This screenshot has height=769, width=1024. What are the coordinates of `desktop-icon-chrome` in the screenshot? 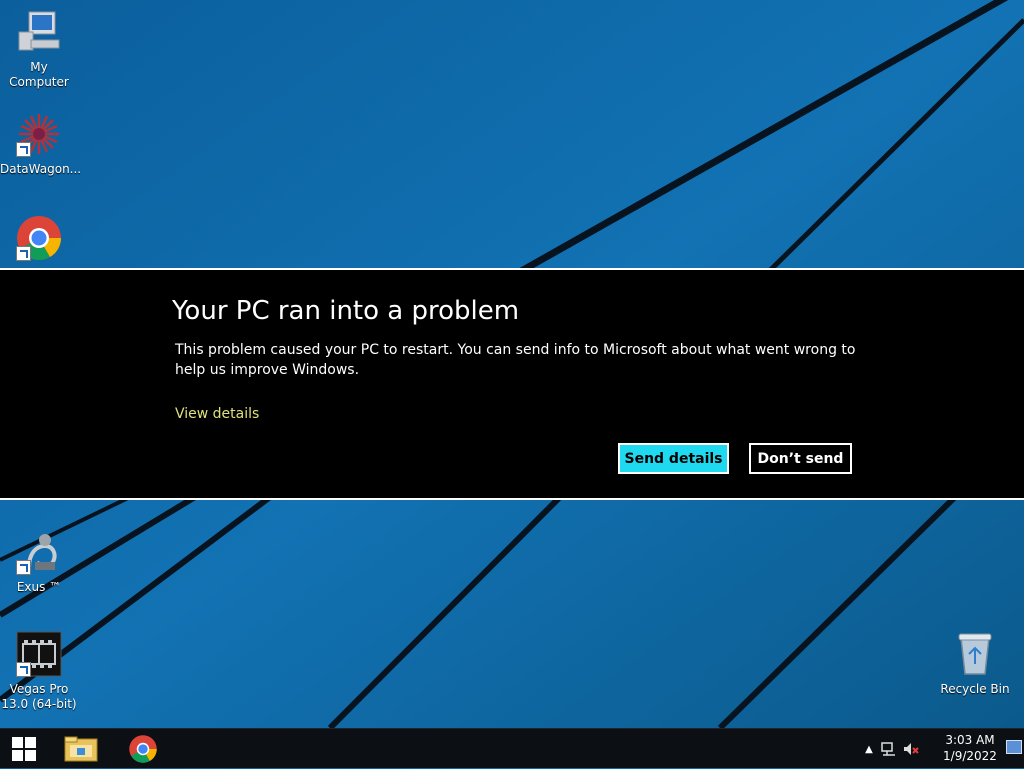 It's located at (39, 240).